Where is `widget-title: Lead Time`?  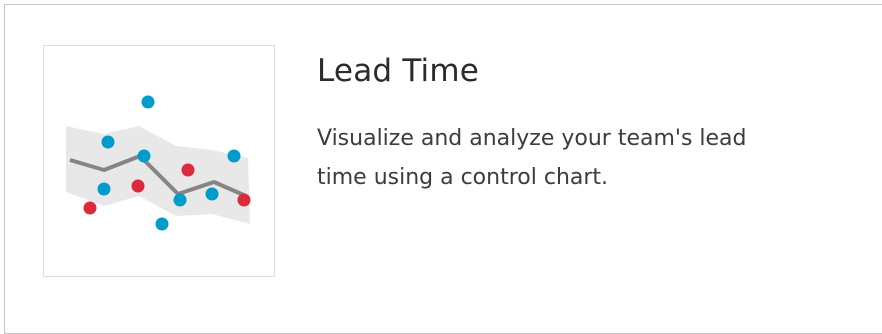 widget-title: Lead Time is located at coordinates (398, 71).